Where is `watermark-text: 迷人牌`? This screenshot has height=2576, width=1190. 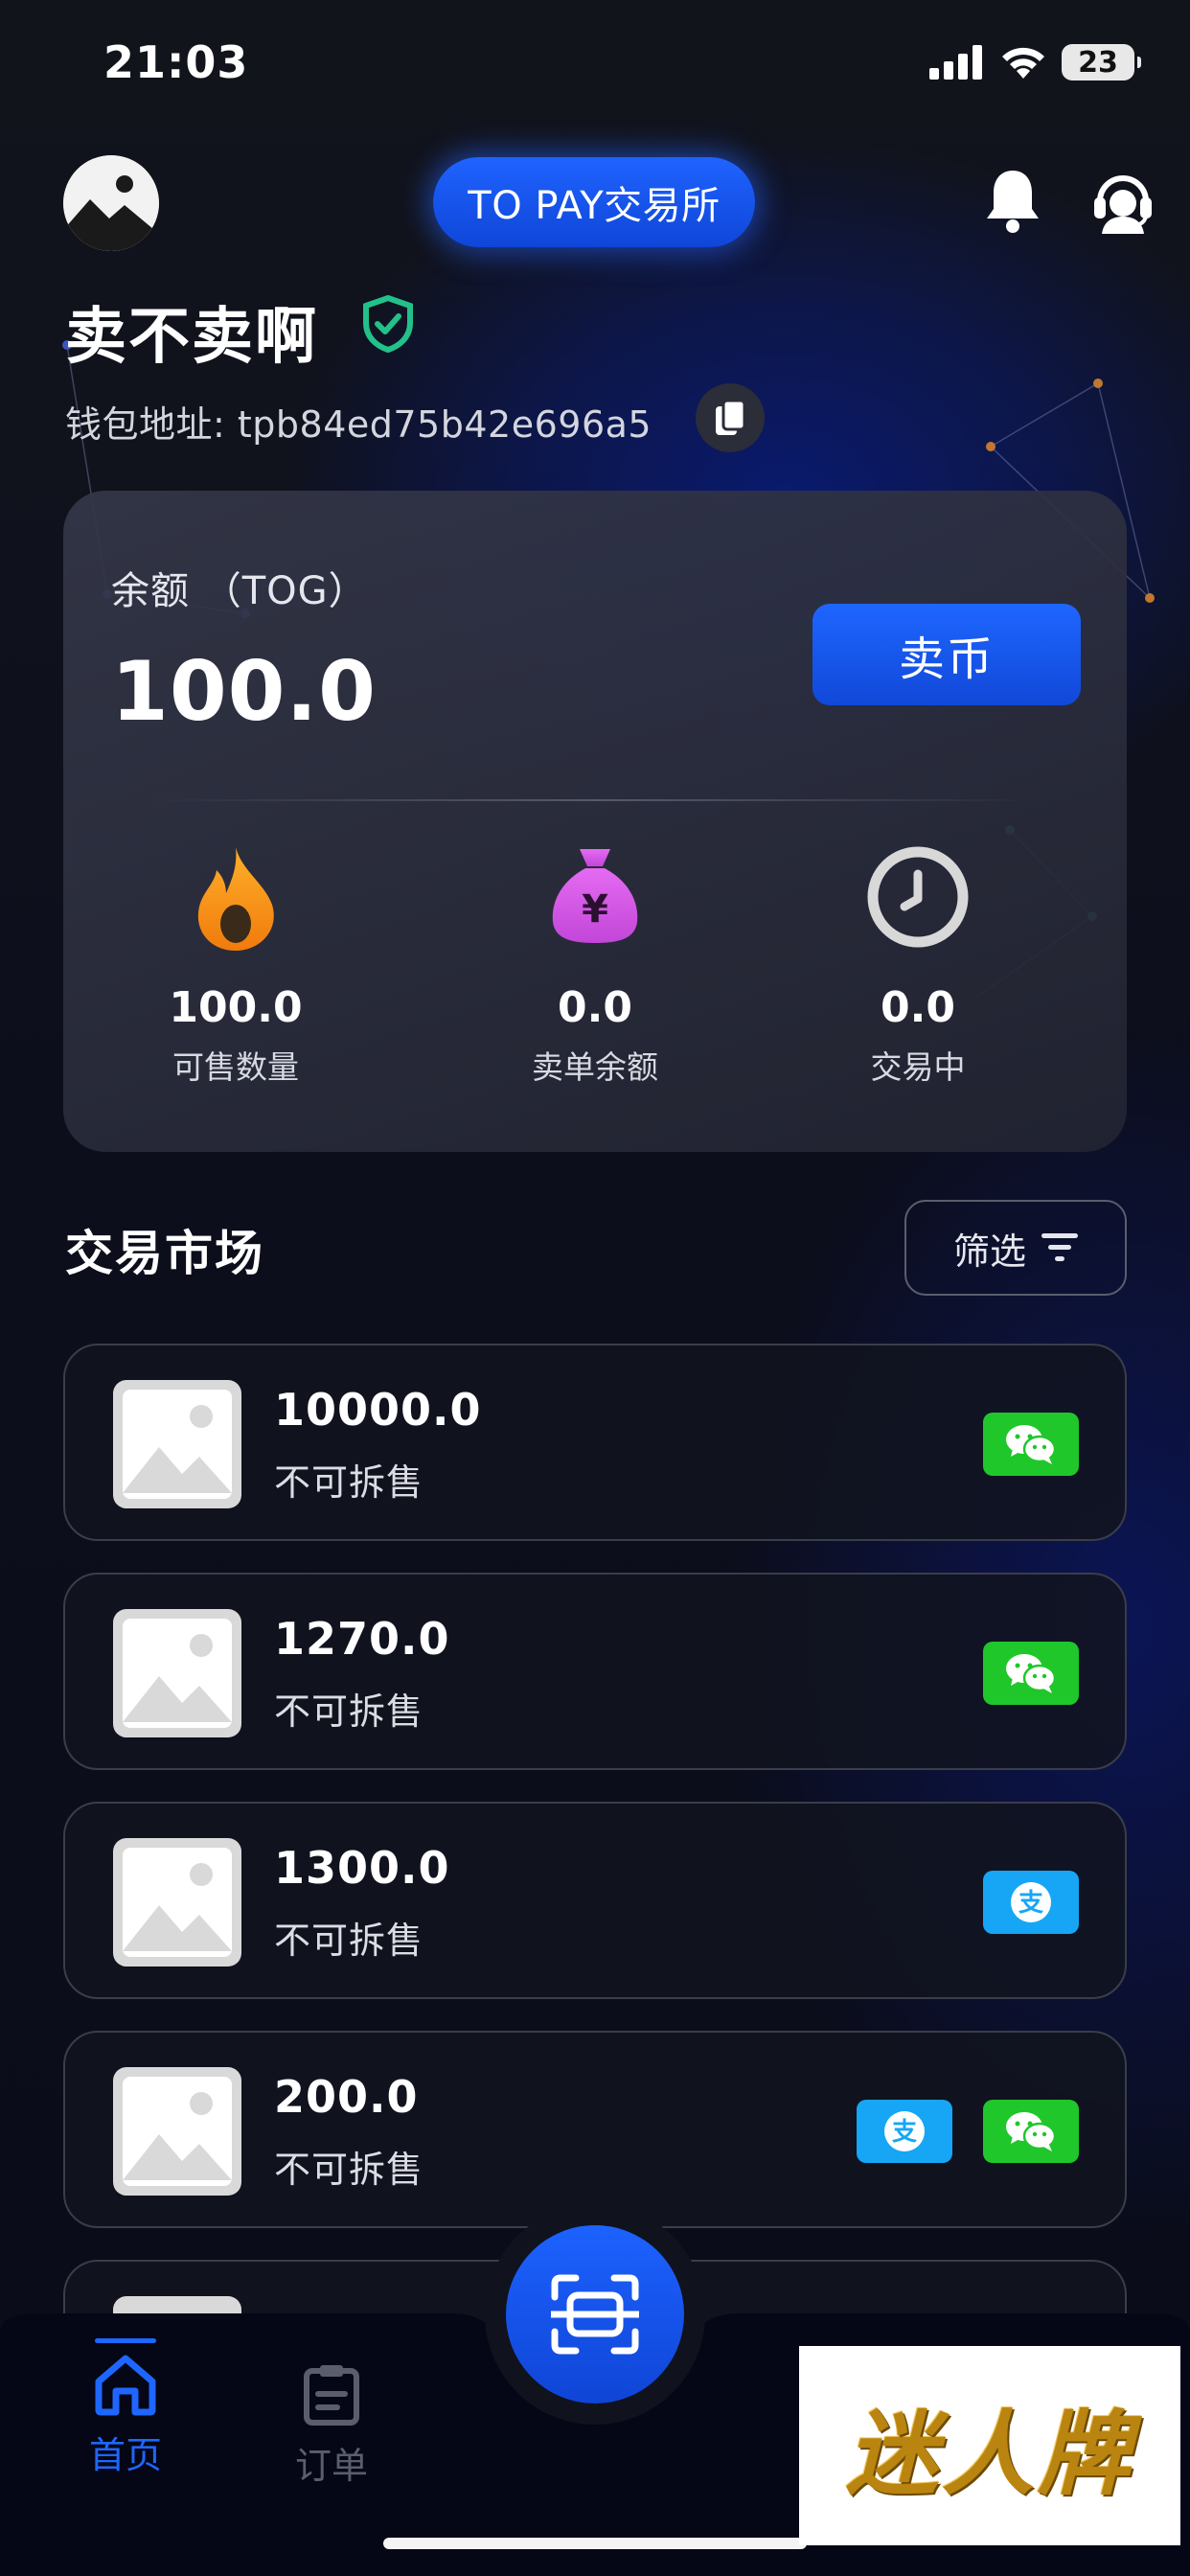
watermark-text: 迷人牌 is located at coordinates (989, 2453).